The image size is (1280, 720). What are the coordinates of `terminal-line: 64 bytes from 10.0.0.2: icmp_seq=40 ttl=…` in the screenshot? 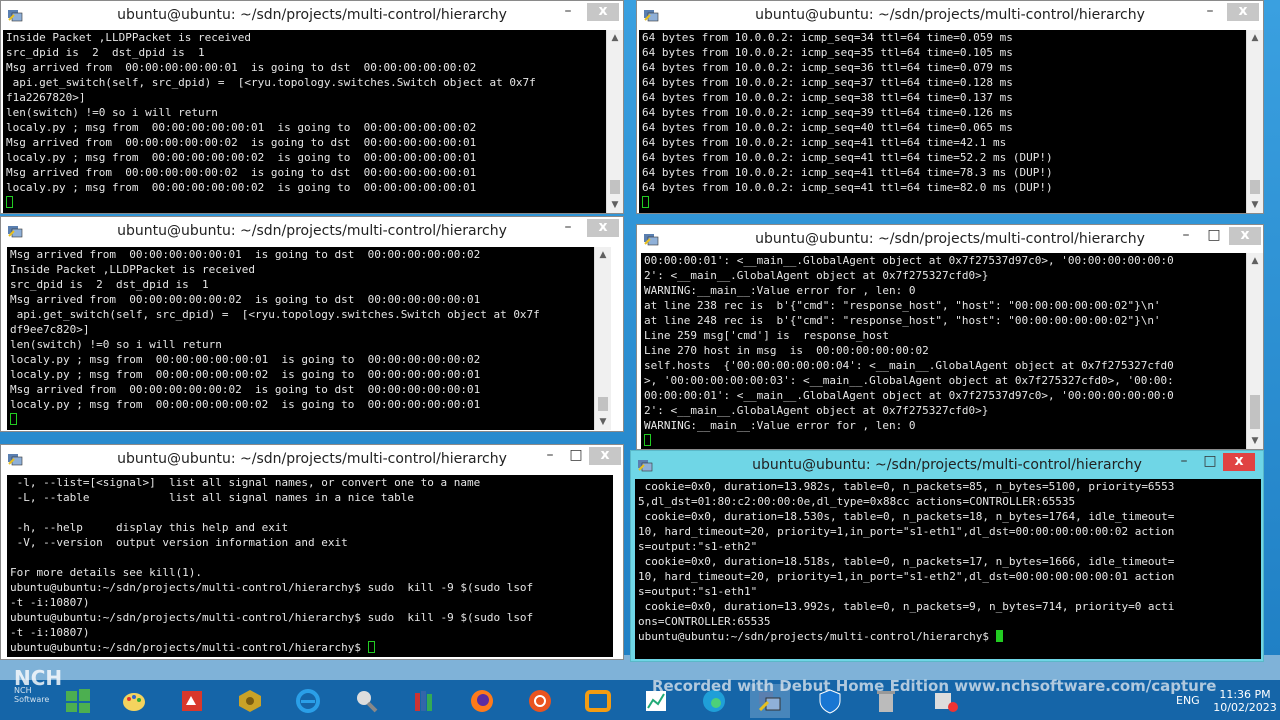 It's located at (827, 127).